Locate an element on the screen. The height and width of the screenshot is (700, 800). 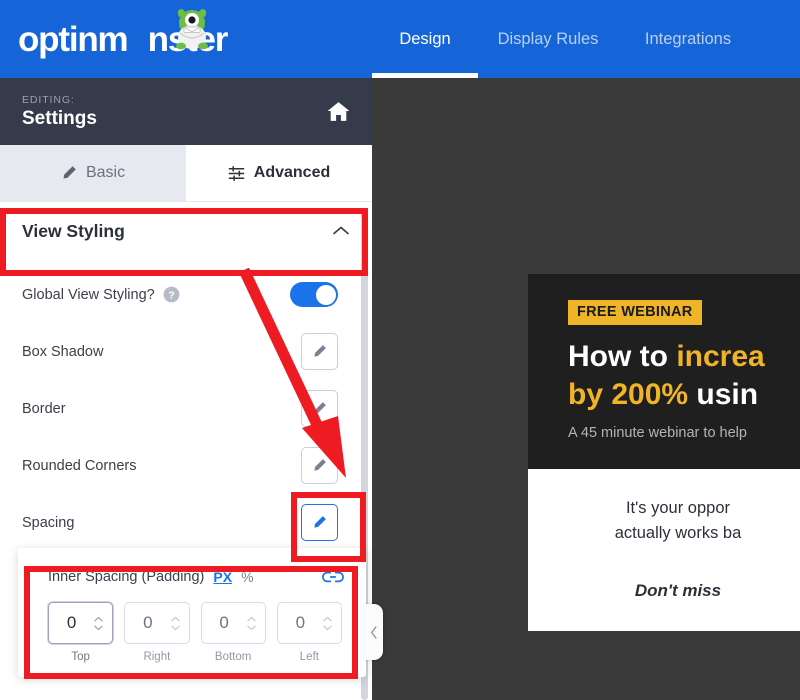
headline-part-white-2: usin is located at coordinates (727, 395).